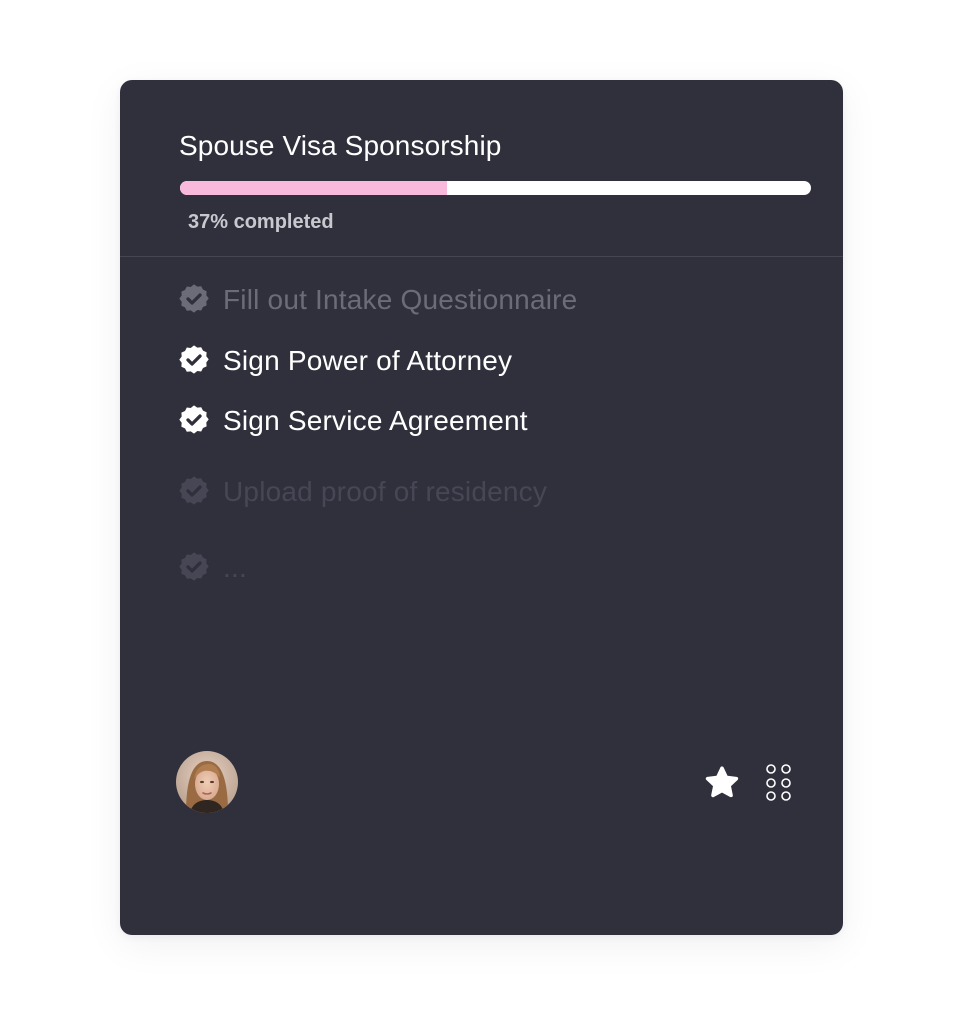 The image size is (963, 1024). I want to click on task-item-proof-of-residency: Upload proof of residency, so click(361, 492).